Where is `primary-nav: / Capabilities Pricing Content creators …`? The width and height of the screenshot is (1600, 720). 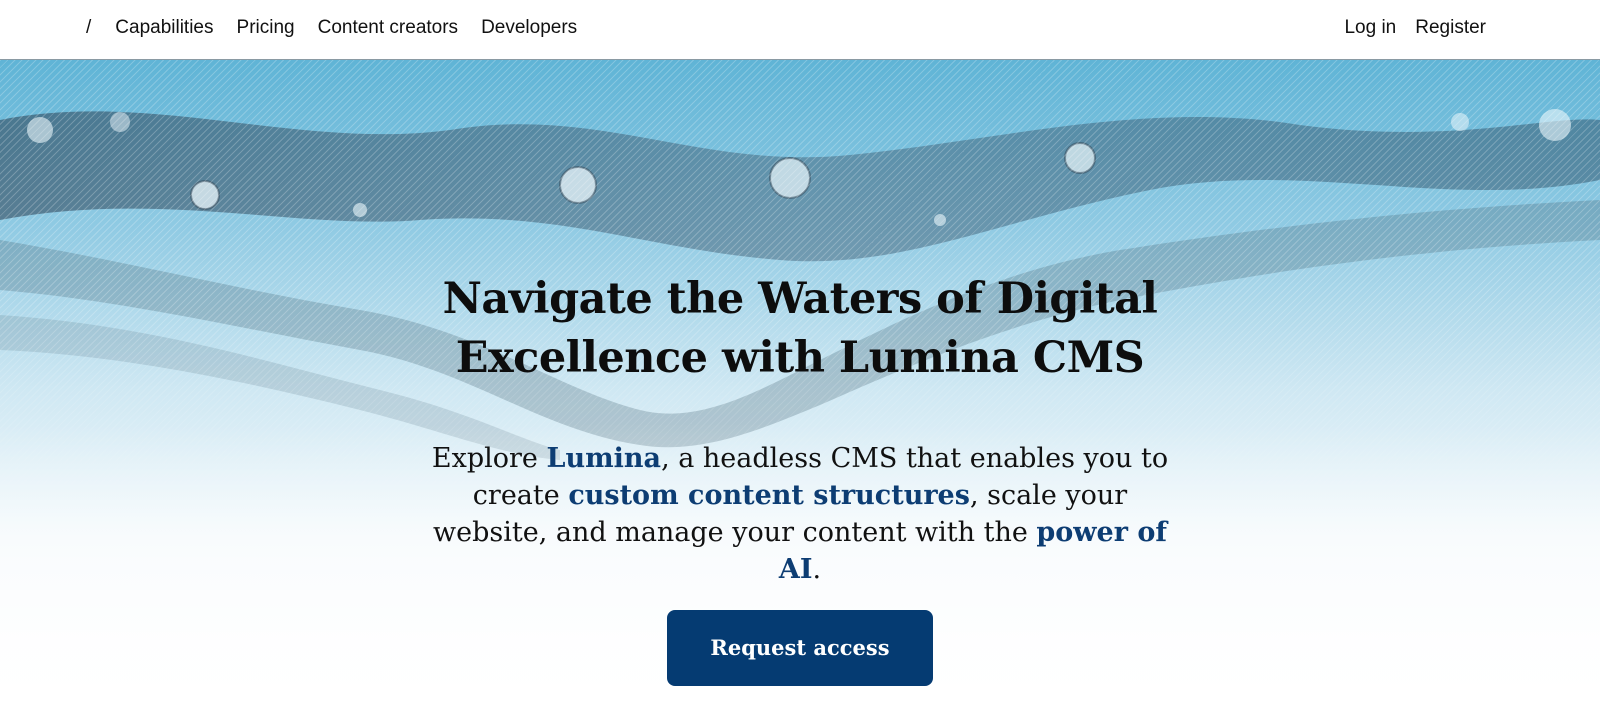 primary-nav: / Capabilities Pricing Content creators … is located at coordinates (343, 28).